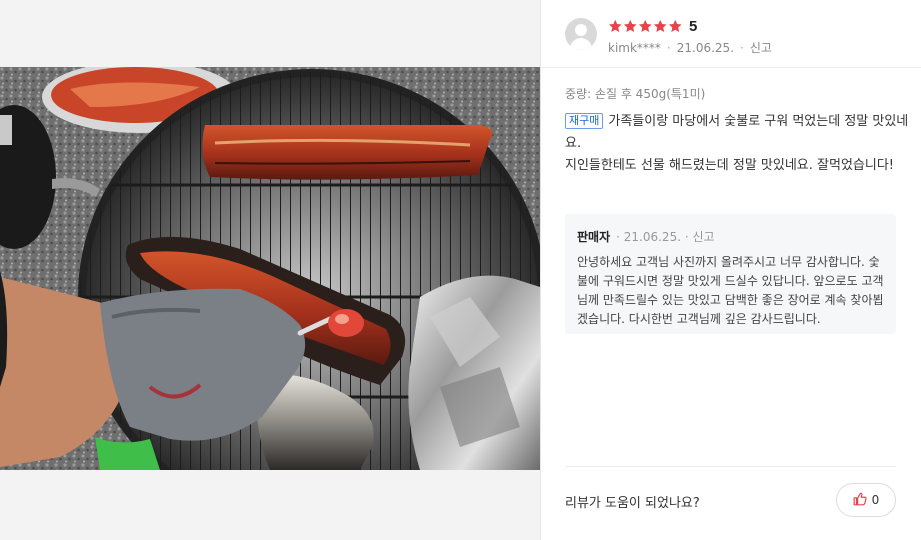 This screenshot has height=540, width=921. I want to click on like-button: 0, so click(866, 500).